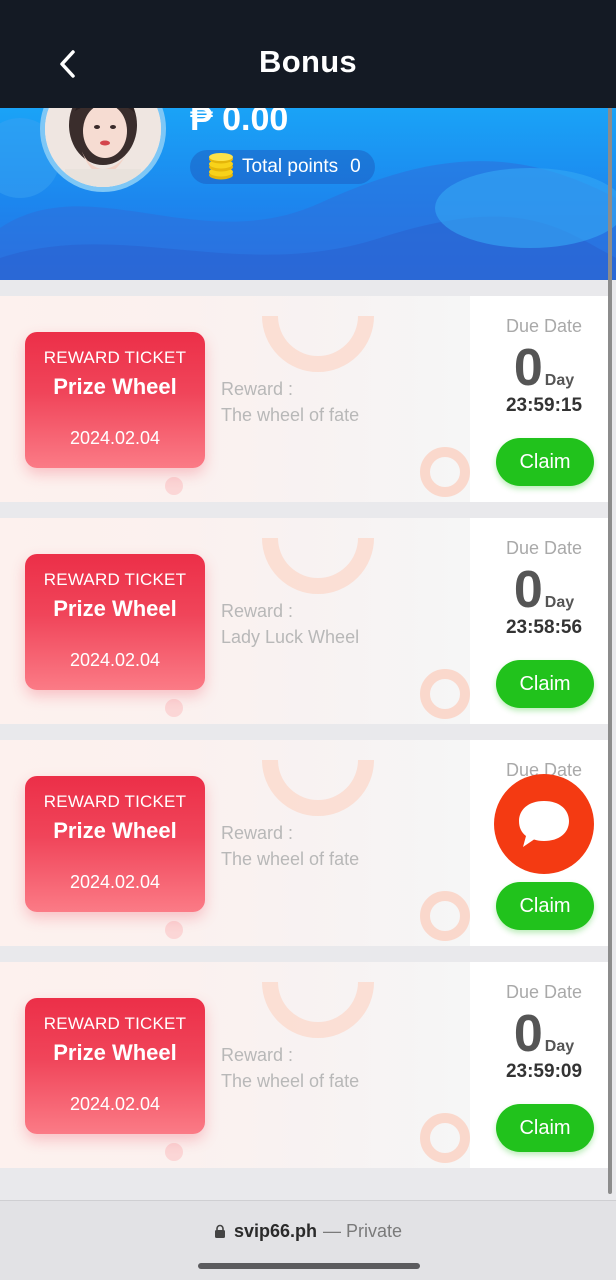 The height and width of the screenshot is (1280, 616). I want to click on chat-bubble-icon, so click(544, 824).